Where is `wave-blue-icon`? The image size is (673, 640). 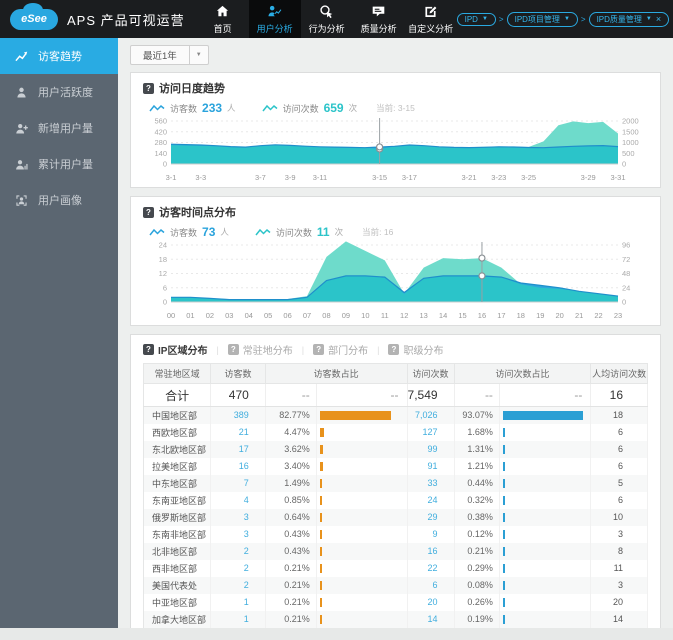 wave-blue-icon is located at coordinates (157, 107).